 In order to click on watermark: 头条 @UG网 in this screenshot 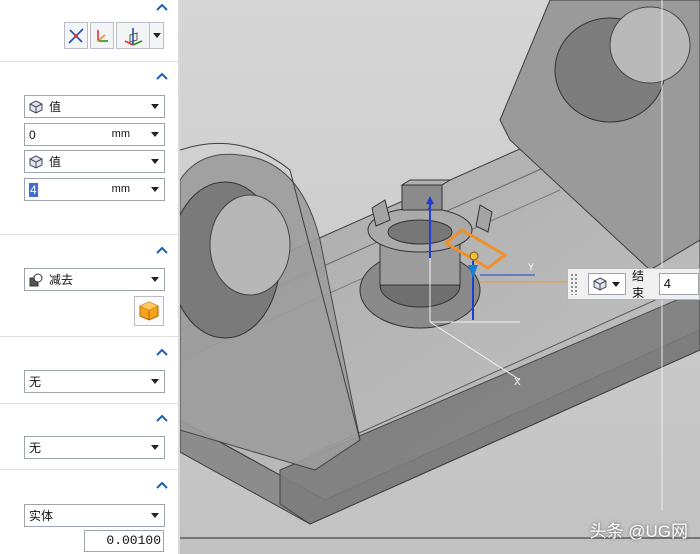, I will do `click(638, 531)`.